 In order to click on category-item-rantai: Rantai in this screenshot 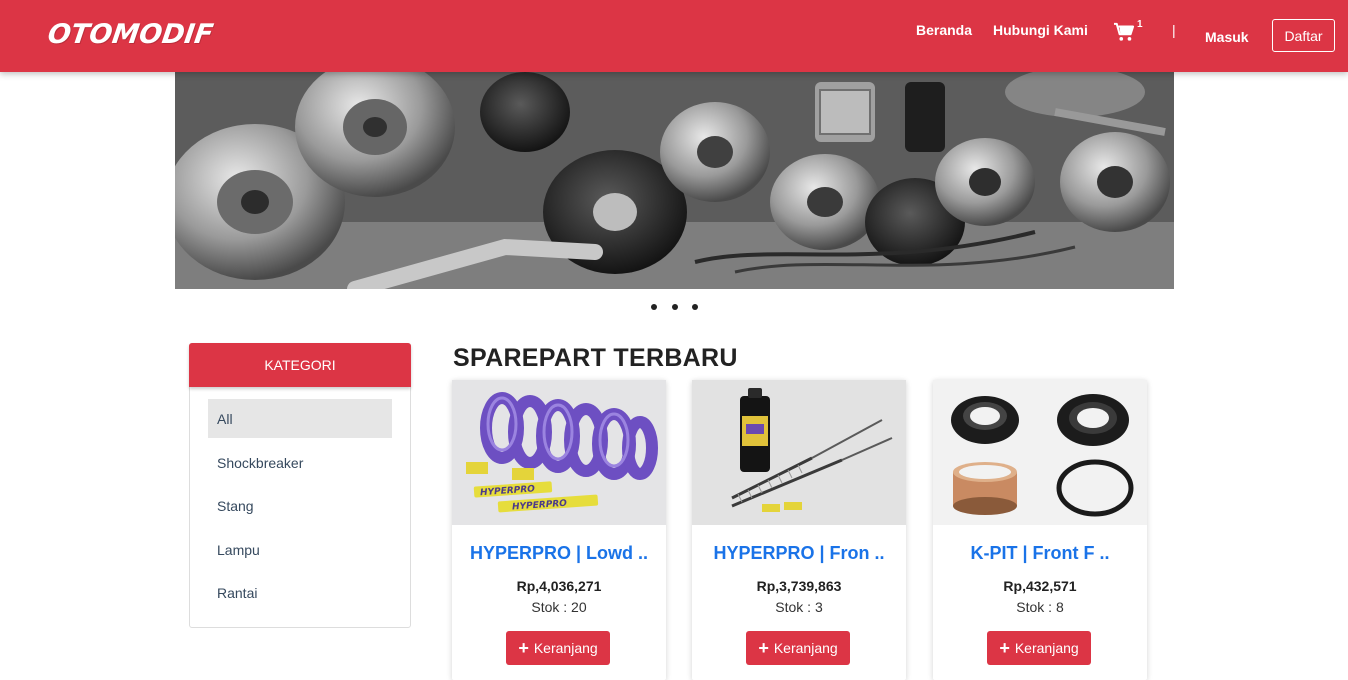, I will do `click(300, 592)`.